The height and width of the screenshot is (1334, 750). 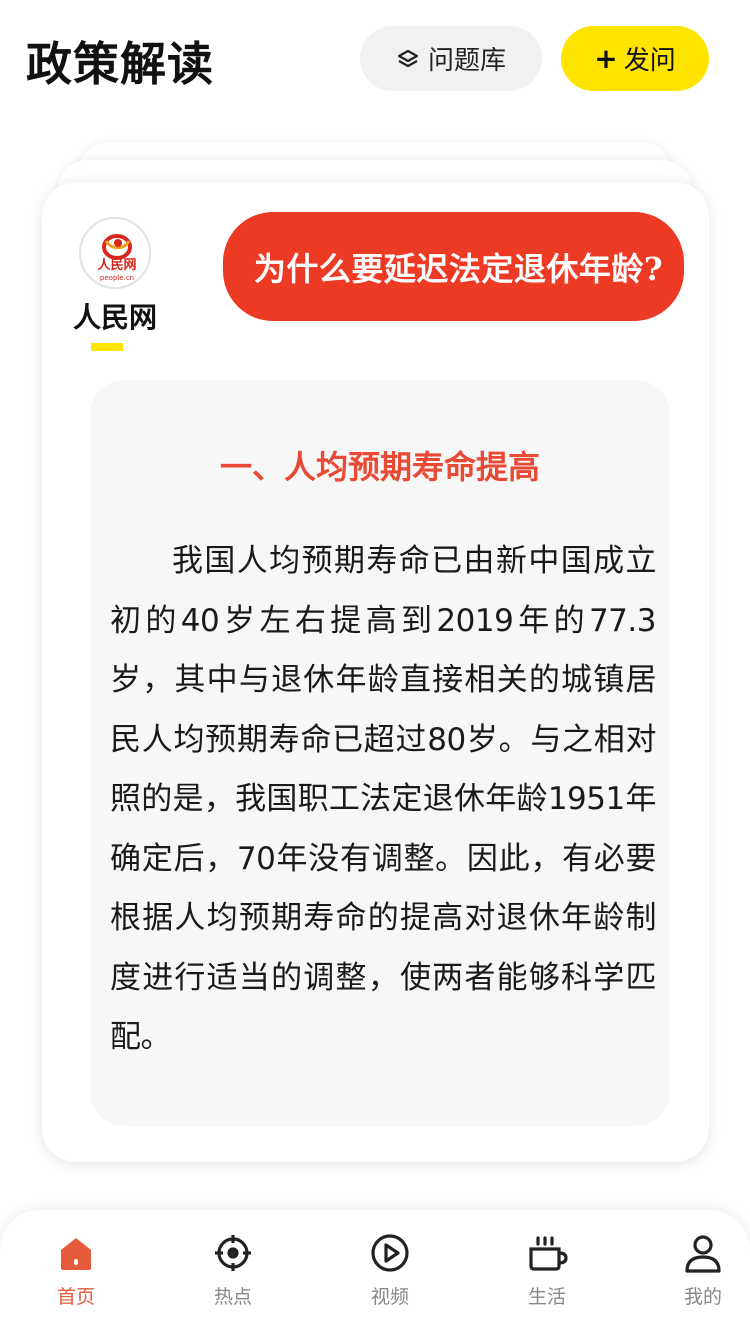 I want to click on section-heading: 一、人均预期寿命提高, so click(x=379, y=467).